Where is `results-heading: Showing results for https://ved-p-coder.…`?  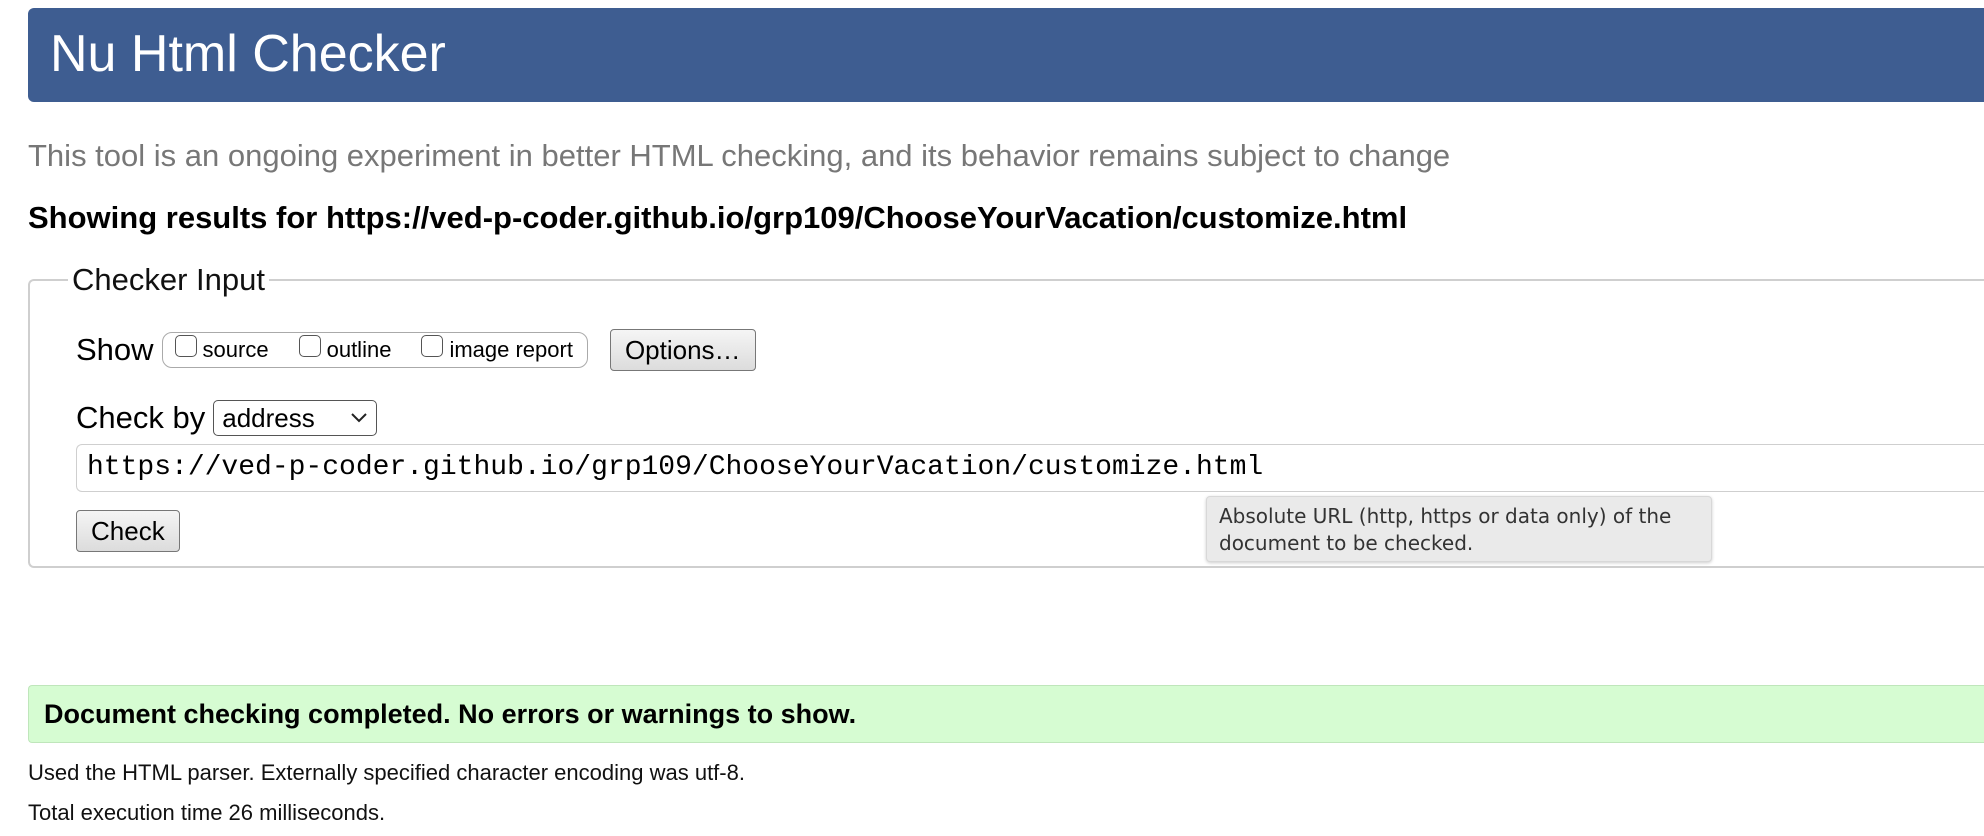 results-heading: Showing results for https://ved-p-coder.… is located at coordinates (717, 218).